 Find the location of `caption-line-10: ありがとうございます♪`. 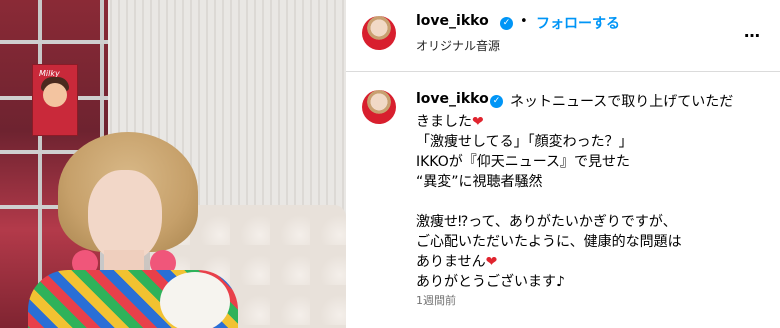

caption-line-10: ありがとうございます♪ is located at coordinates (490, 282).